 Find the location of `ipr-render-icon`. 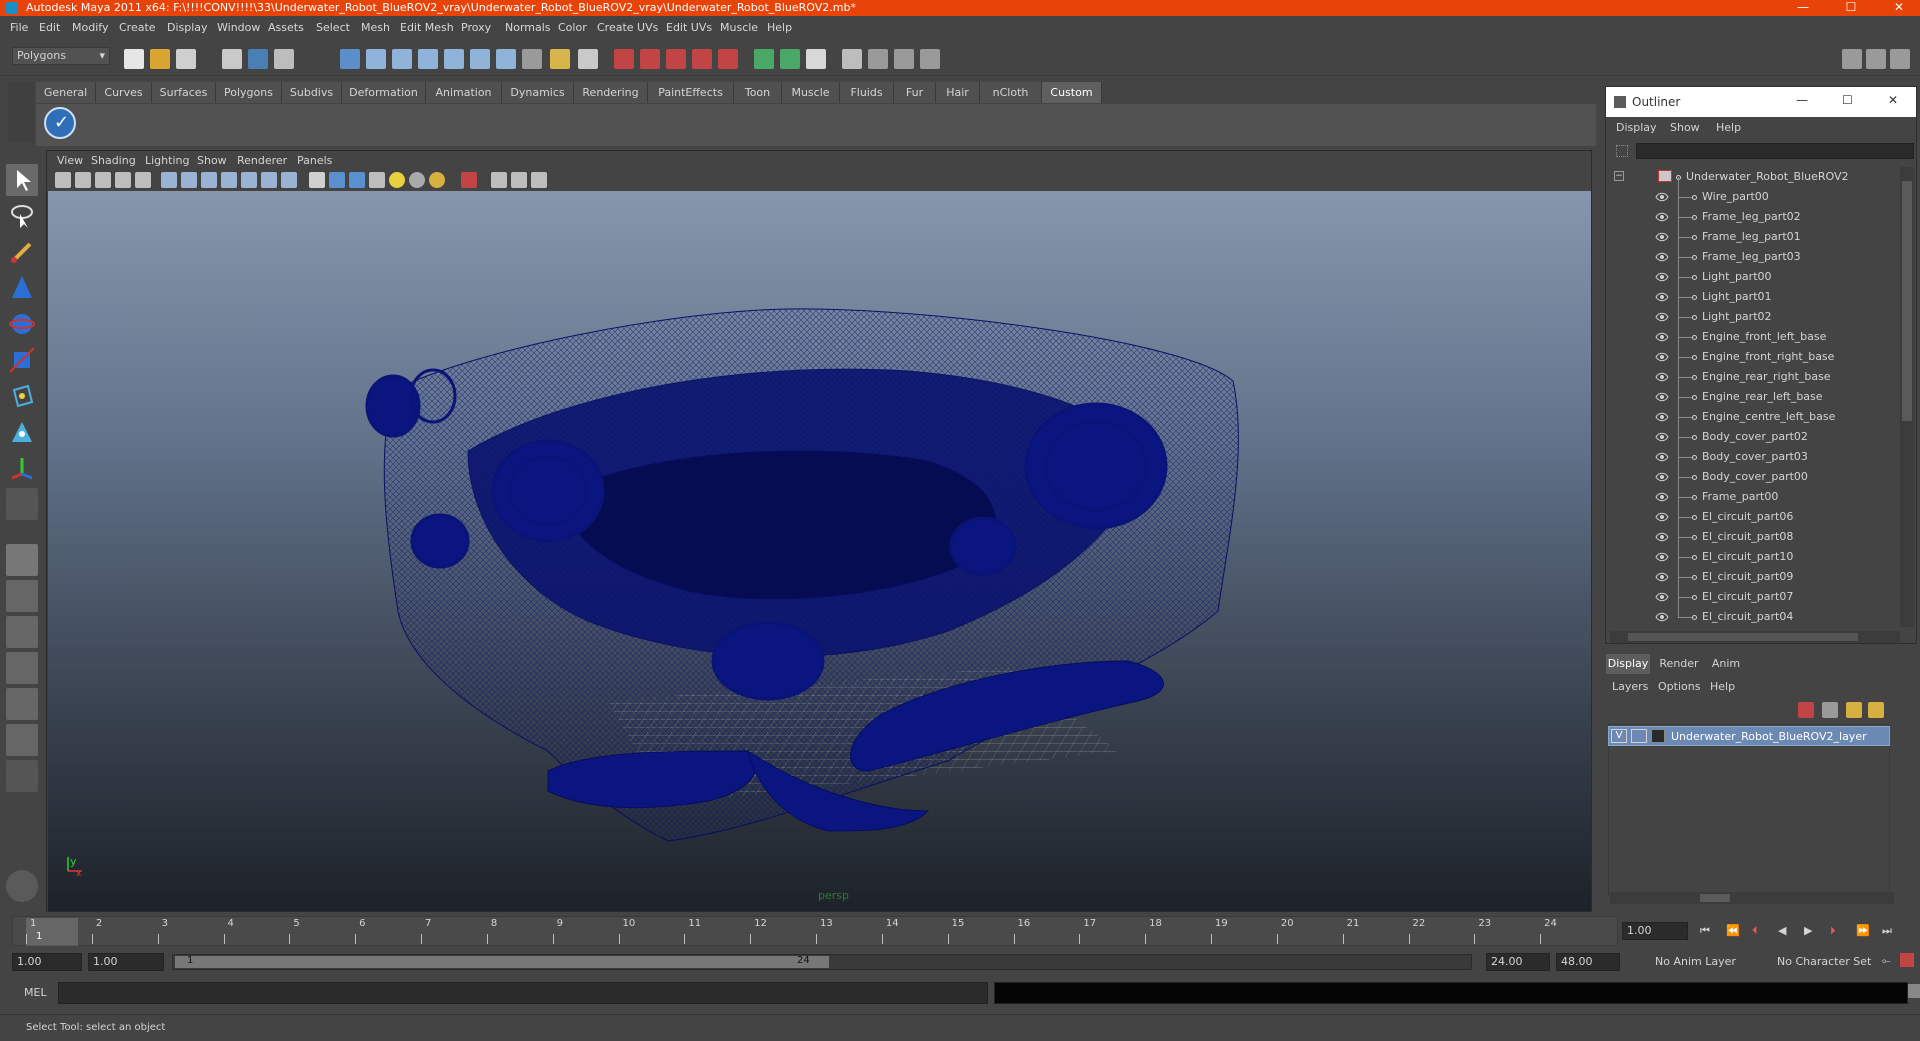

ipr-render-icon is located at coordinates (650, 59).